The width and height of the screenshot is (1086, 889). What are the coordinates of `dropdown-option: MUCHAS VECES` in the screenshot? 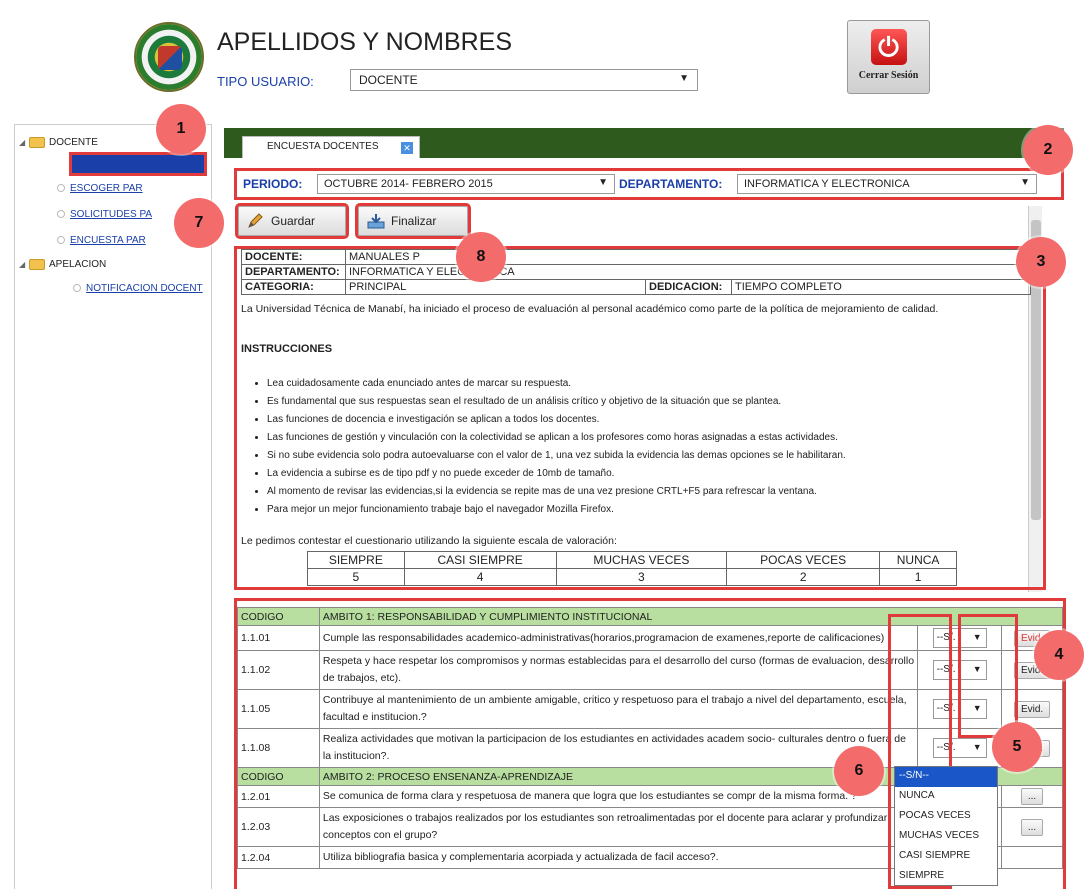 It's located at (946, 837).